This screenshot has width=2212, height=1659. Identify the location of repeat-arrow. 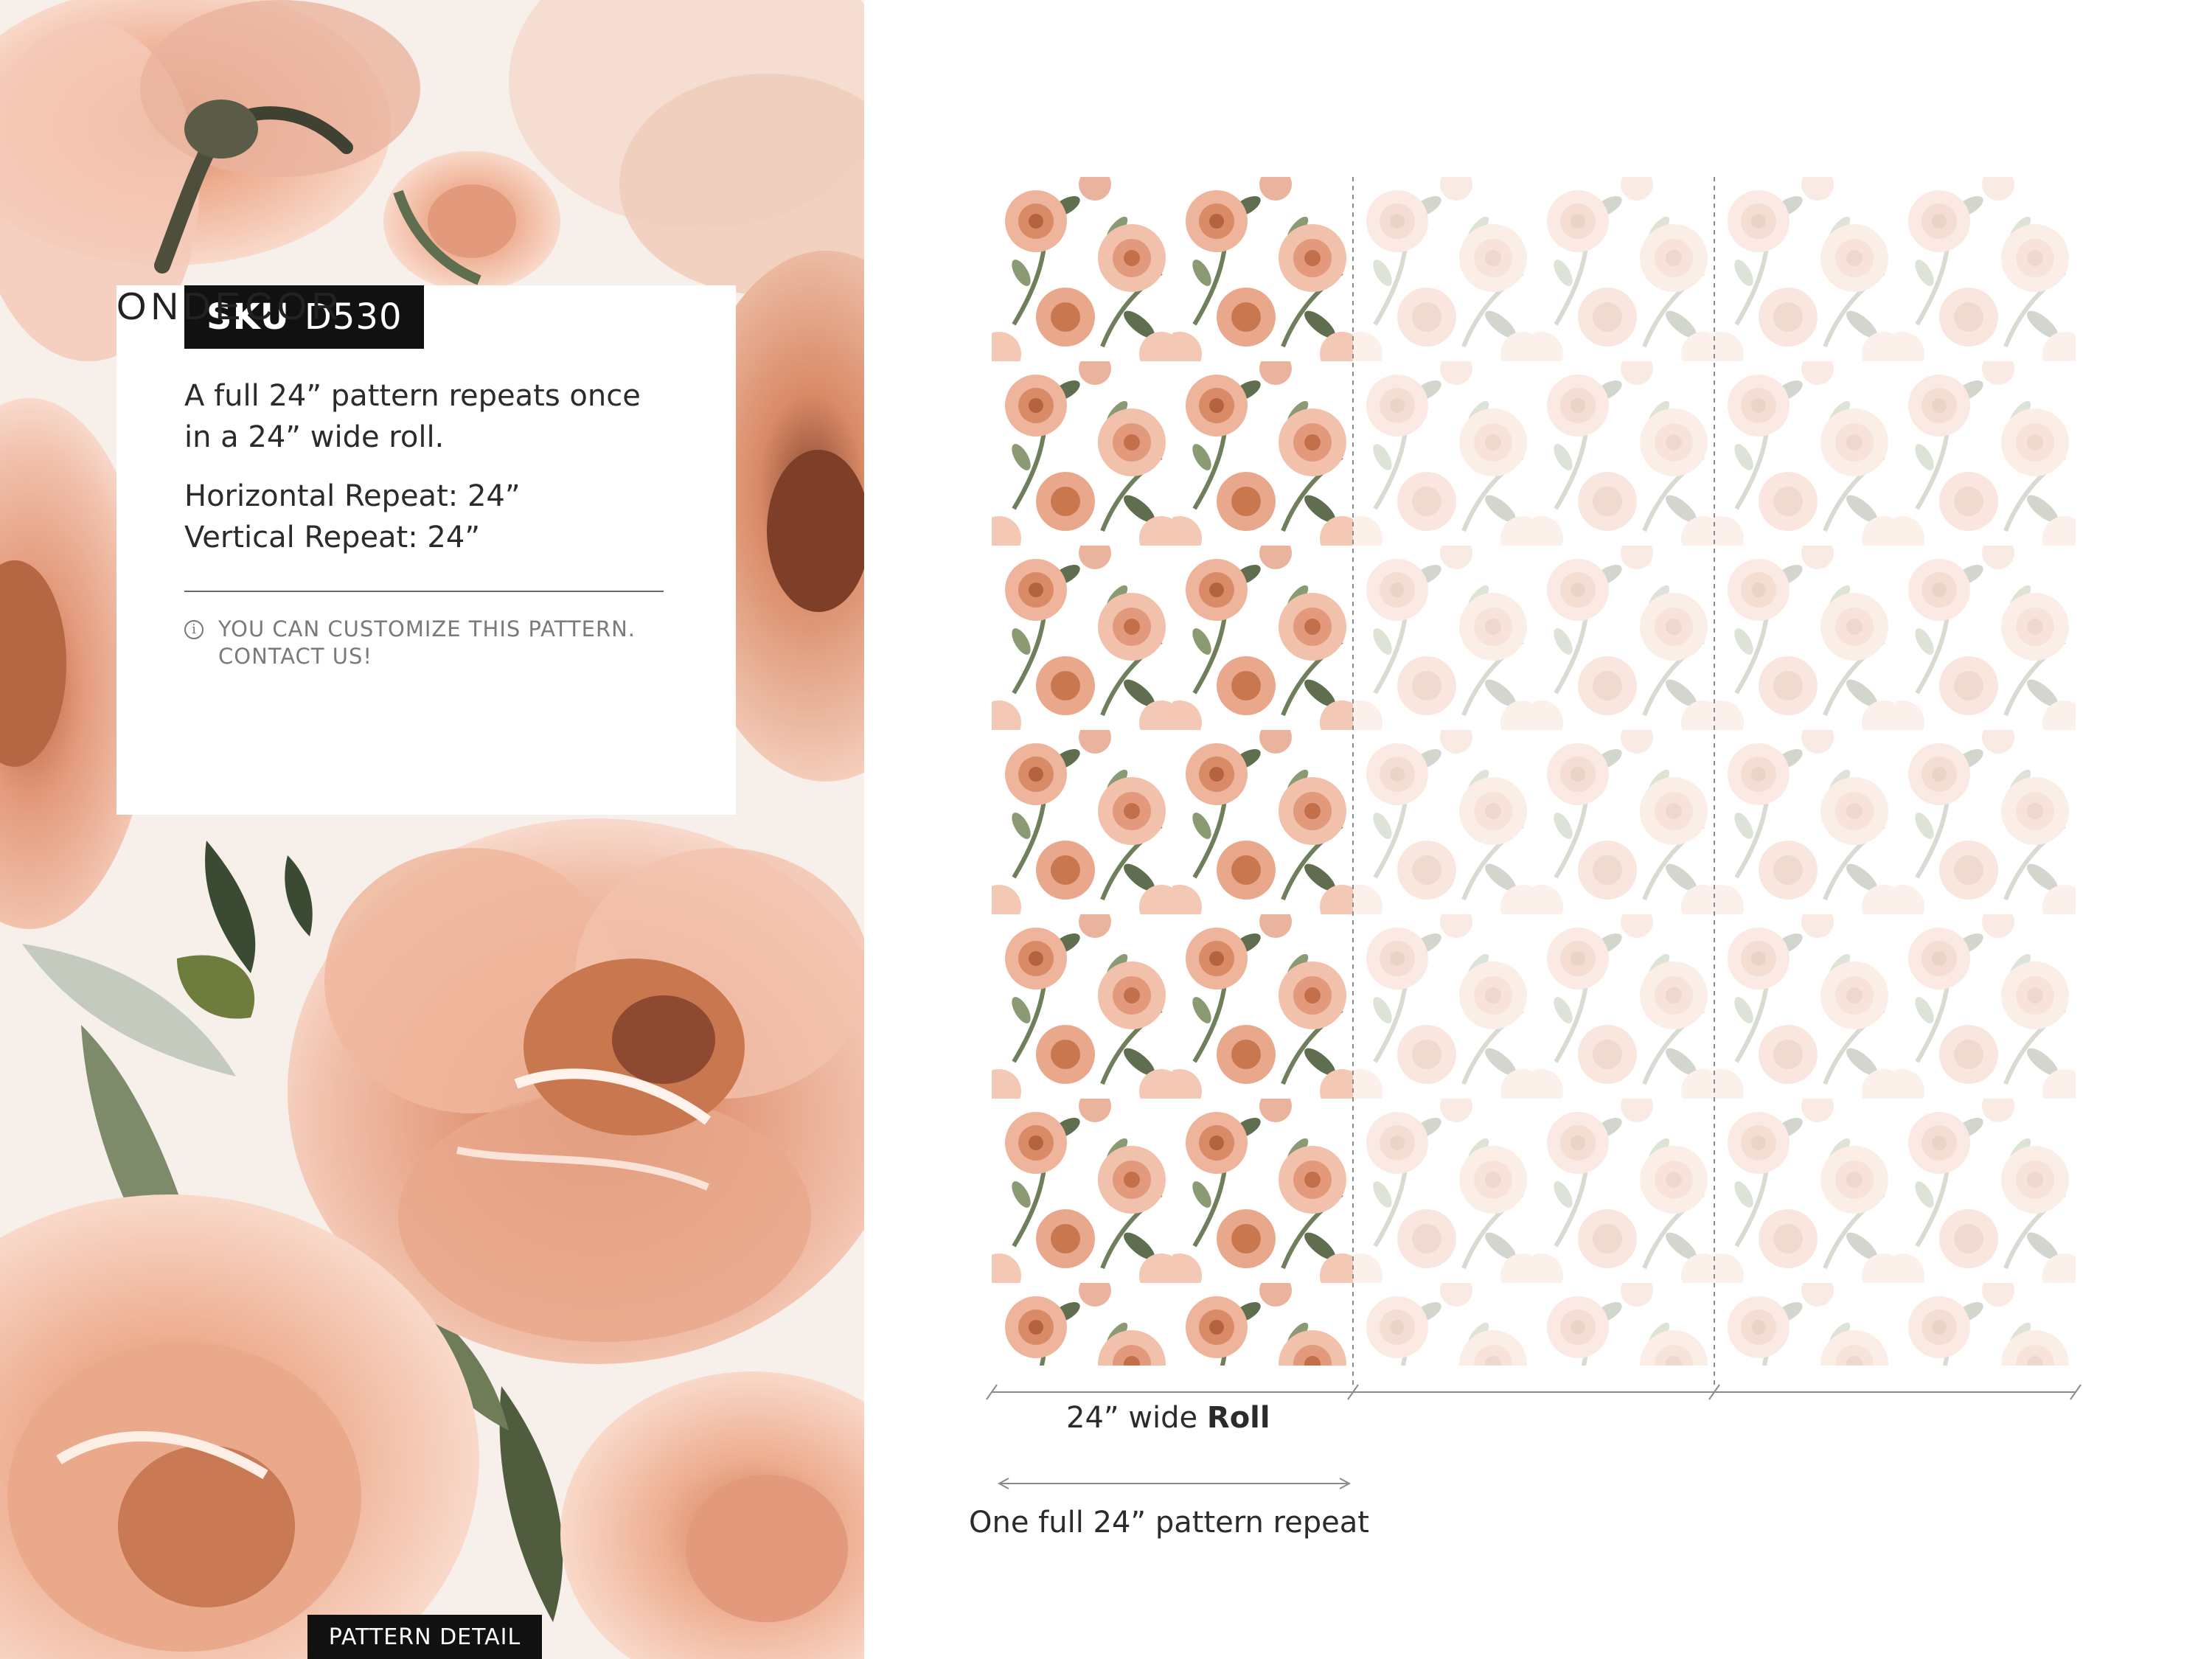
(1174, 1483).